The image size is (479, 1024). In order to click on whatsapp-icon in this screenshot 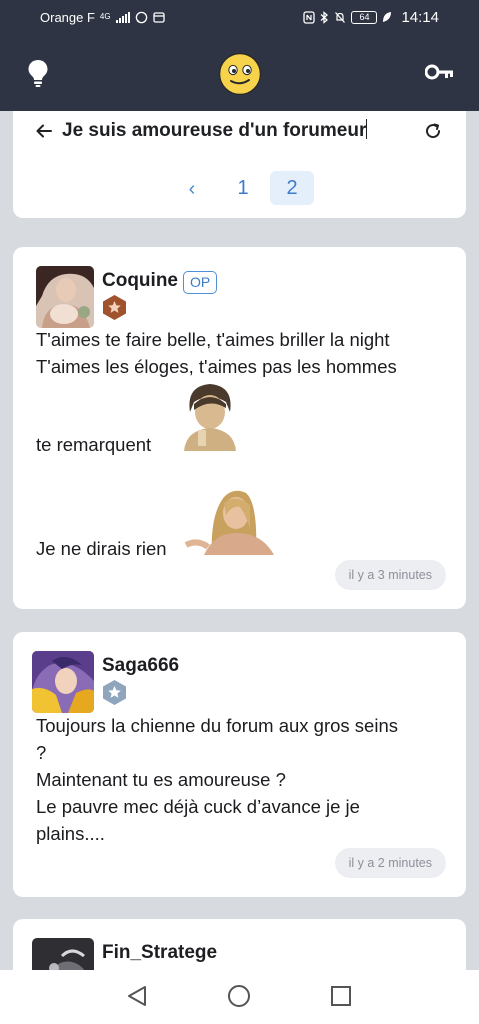, I will do `click(141, 17)`.